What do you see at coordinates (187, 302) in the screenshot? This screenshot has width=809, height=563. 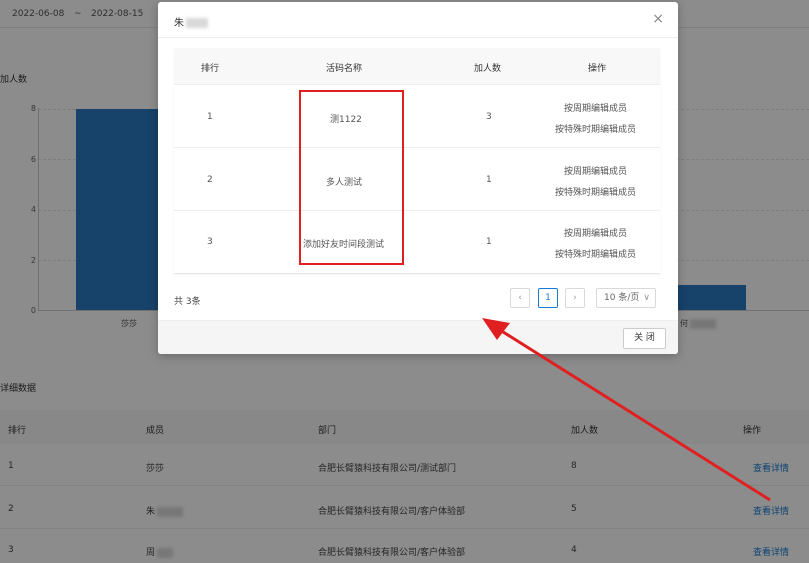 I see `total-count: 共 3条` at bounding box center [187, 302].